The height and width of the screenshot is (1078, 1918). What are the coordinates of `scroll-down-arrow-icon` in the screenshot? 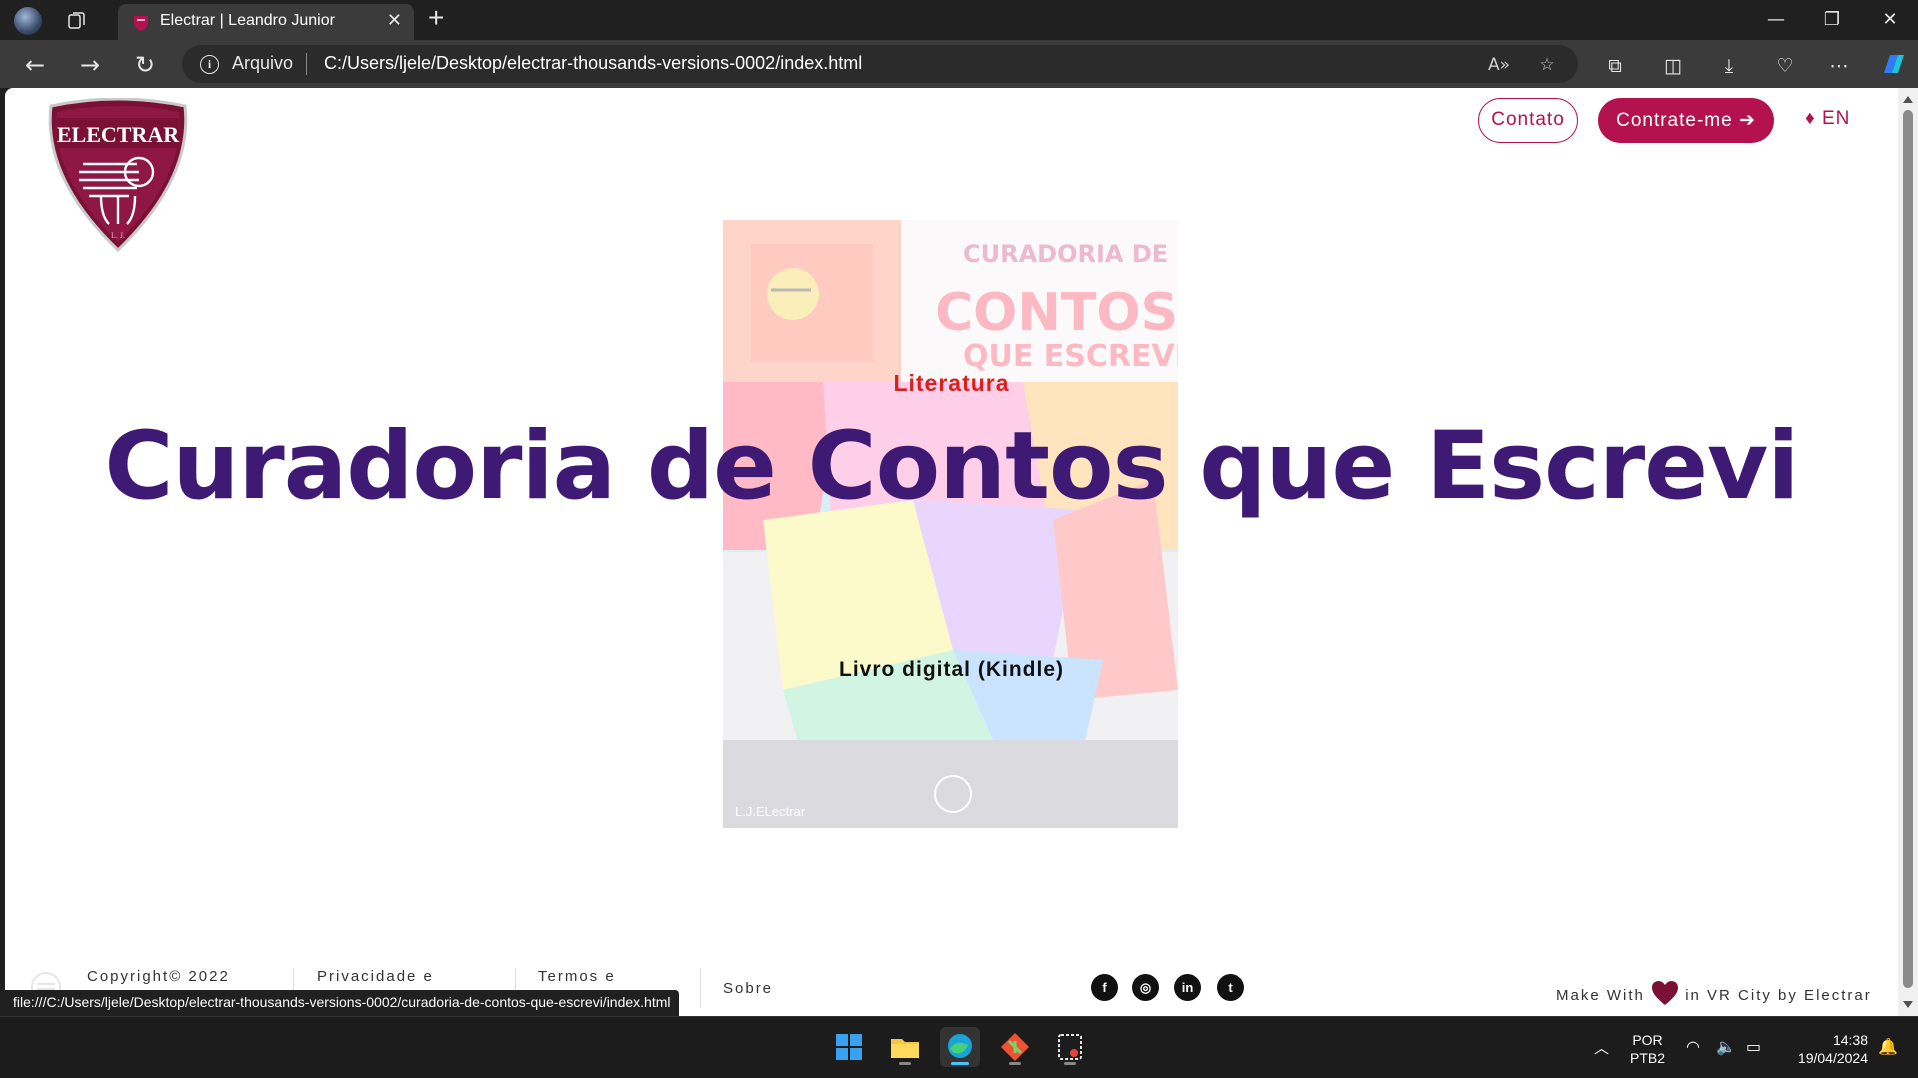 It's located at (1908, 1004).